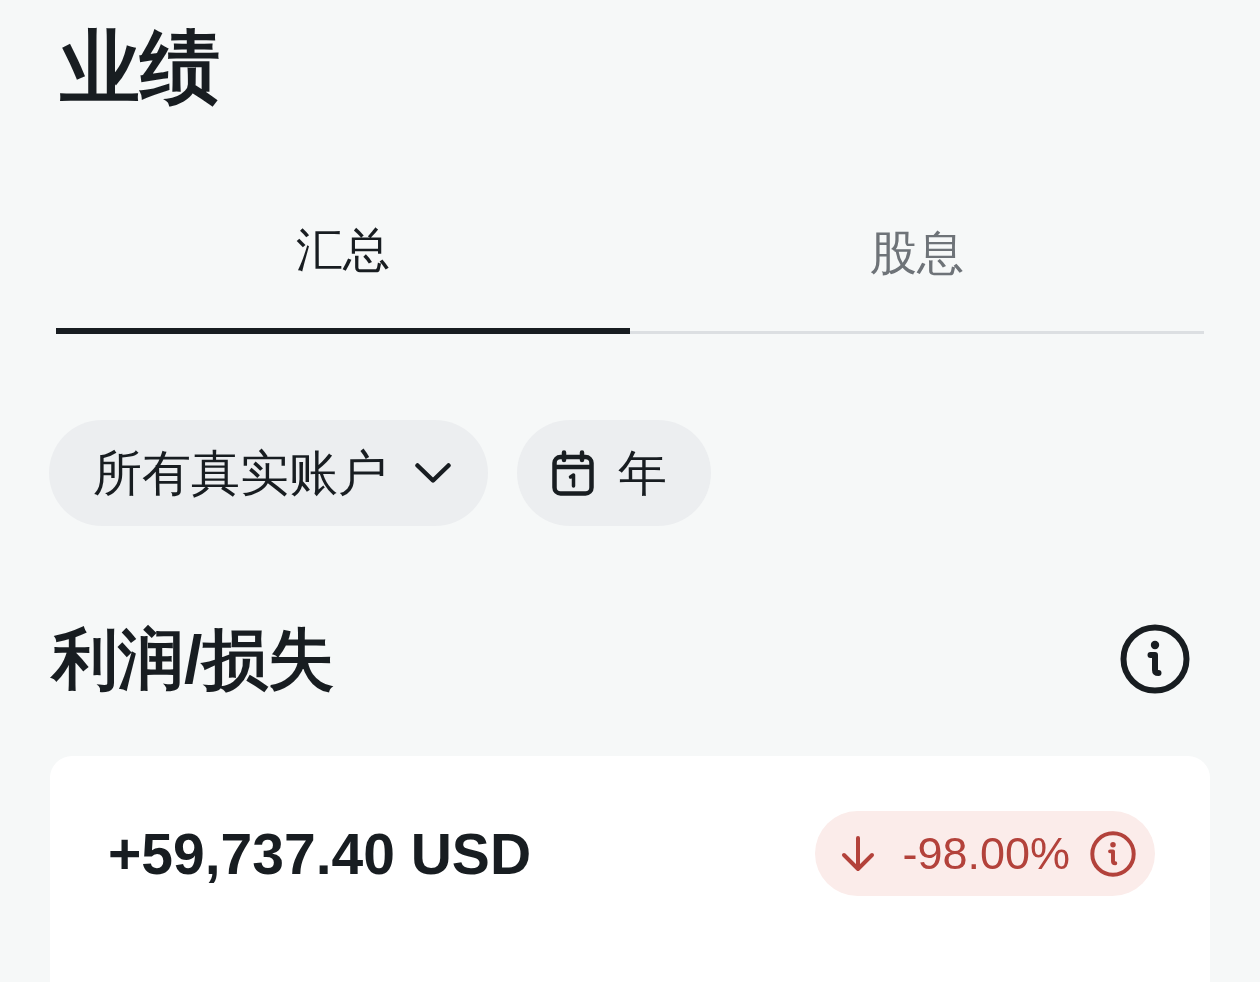 This screenshot has width=1260, height=982. I want to click on calendar-icon, so click(573, 473).